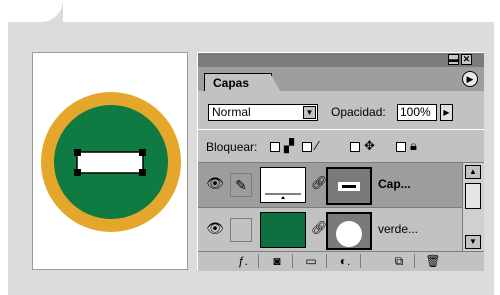  I want to click on tab-capas: Capas, so click(238, 82).